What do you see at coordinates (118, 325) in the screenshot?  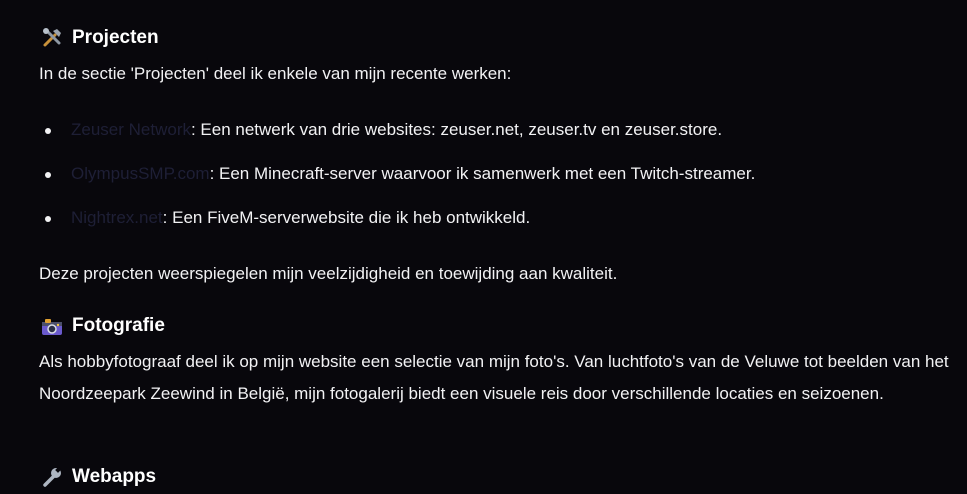 I see `photography-title: Fotografie` at bounding box center [118, 325].